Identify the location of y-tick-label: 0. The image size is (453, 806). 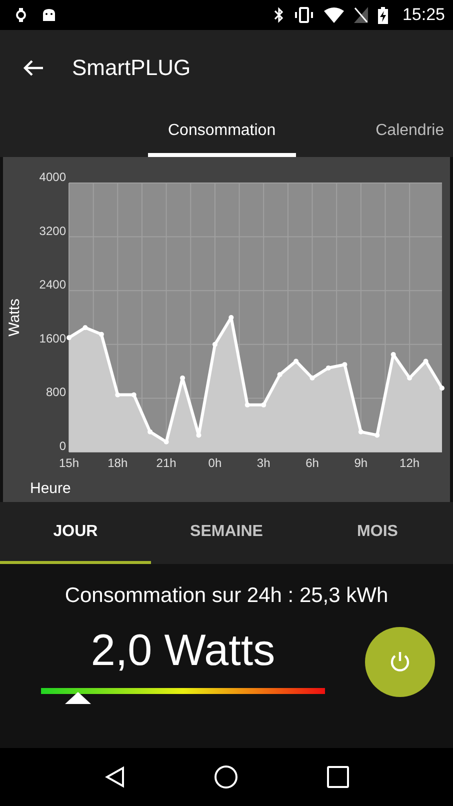
(62, 446).